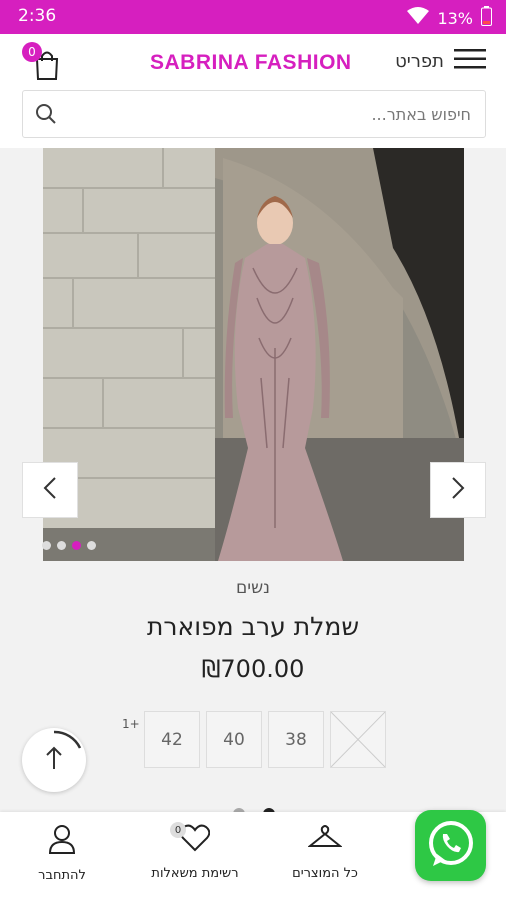  I want to click on wishlist-count-badge: 0, so click(178, 830).